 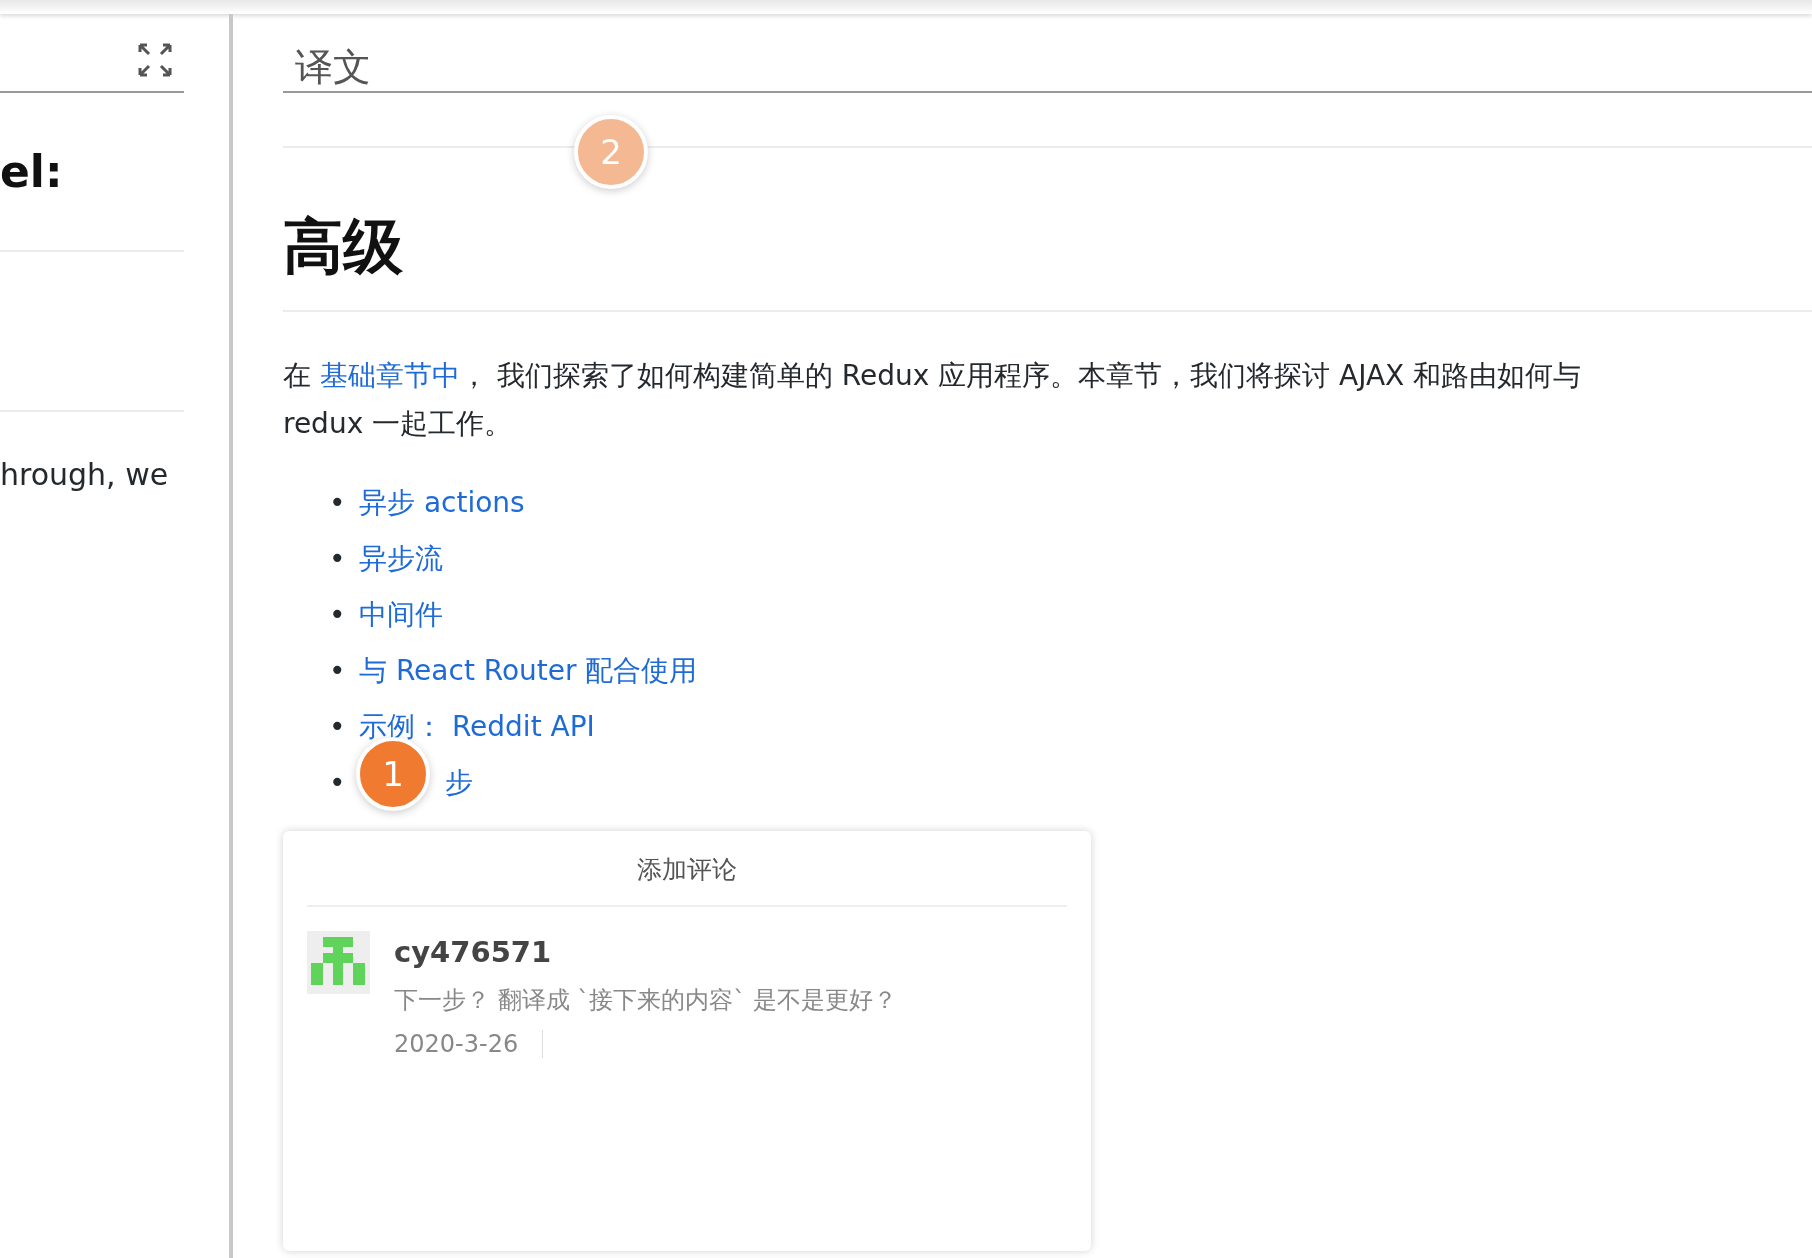 What do you see at coordinates (389, 375) in the screenshot?
I see `link: 基础章节中` at bounding box center [389, 375].